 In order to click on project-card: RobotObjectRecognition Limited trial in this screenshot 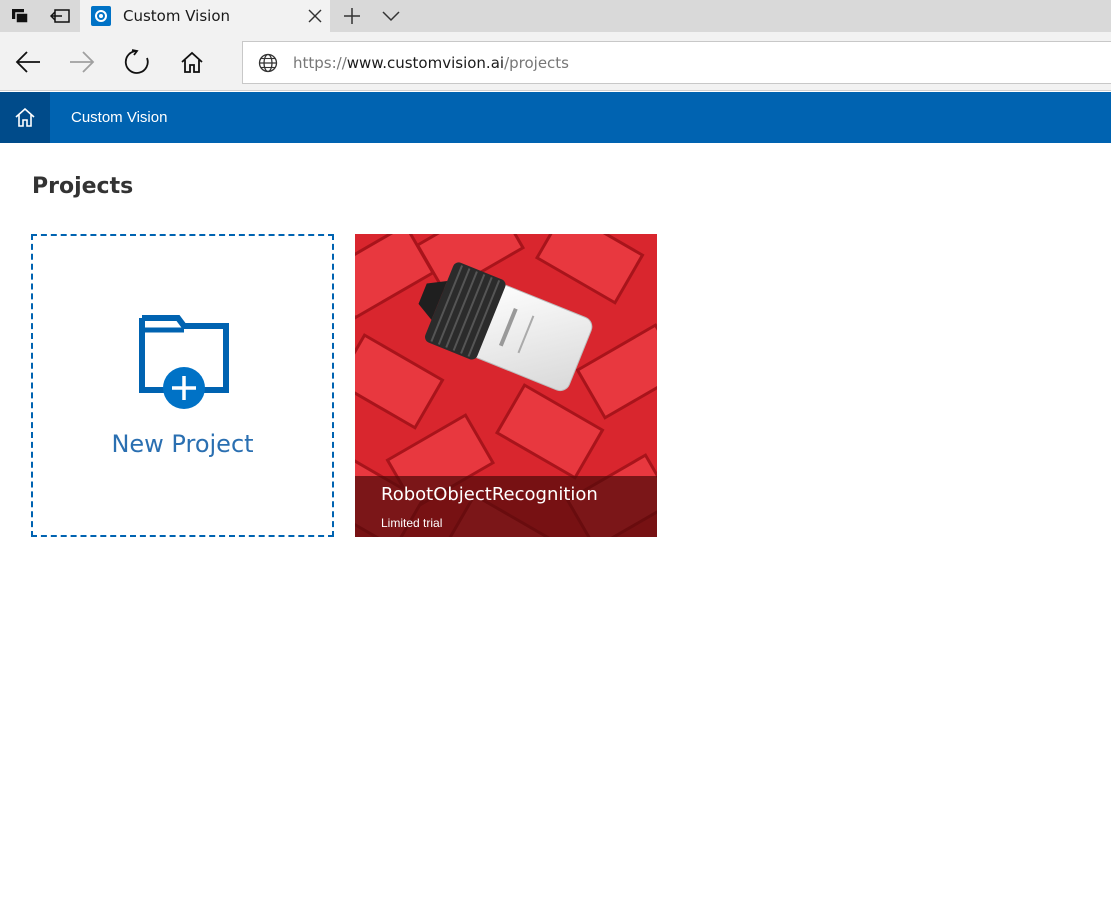, I will do `click(506, 385)`.